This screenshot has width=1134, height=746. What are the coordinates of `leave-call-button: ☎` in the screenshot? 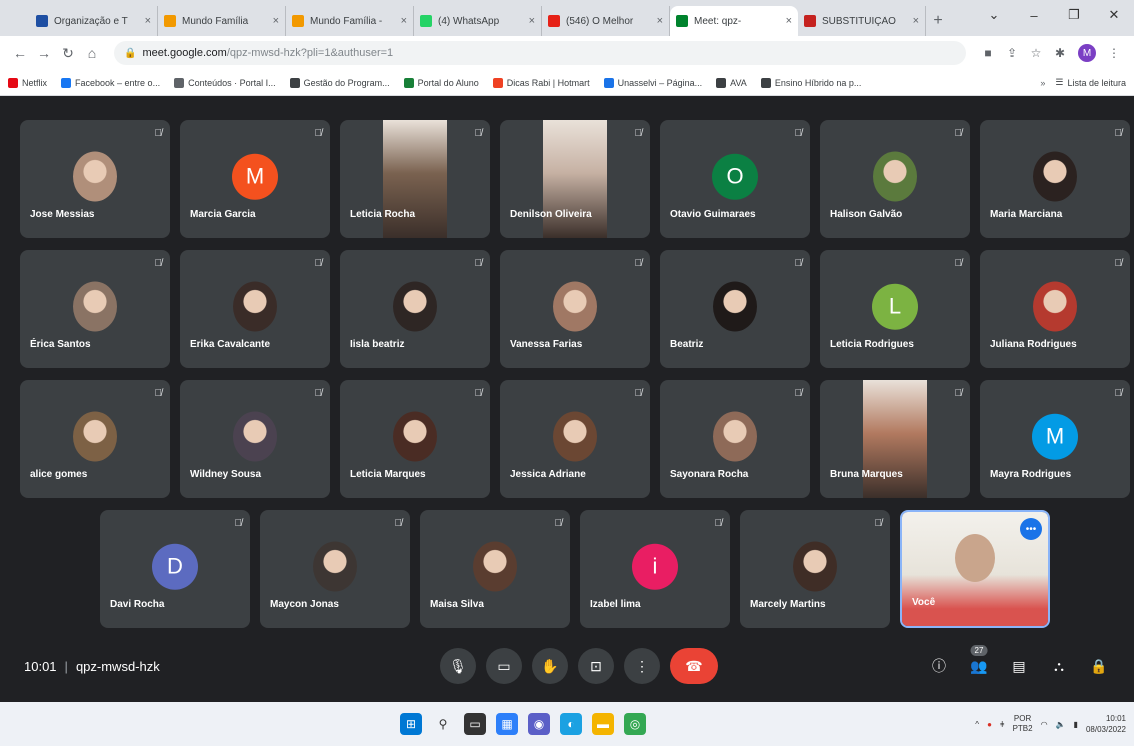 It's located at (694, 666).